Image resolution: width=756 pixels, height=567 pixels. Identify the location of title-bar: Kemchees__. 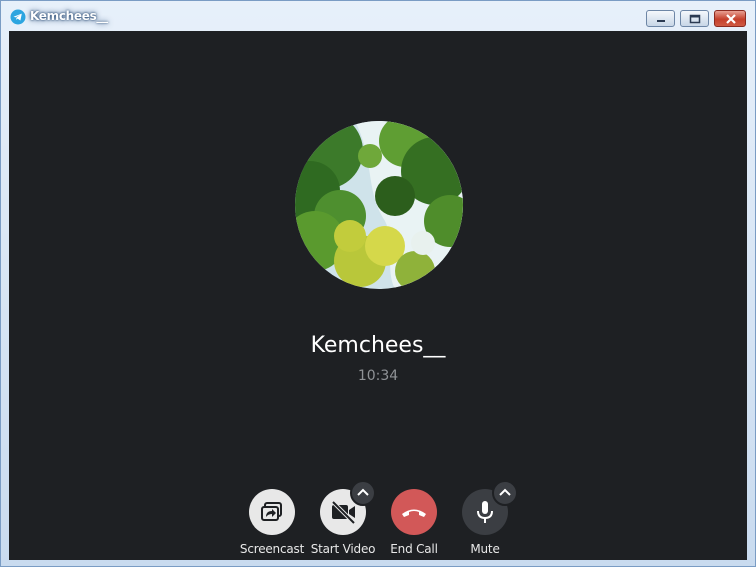
(378, 16).